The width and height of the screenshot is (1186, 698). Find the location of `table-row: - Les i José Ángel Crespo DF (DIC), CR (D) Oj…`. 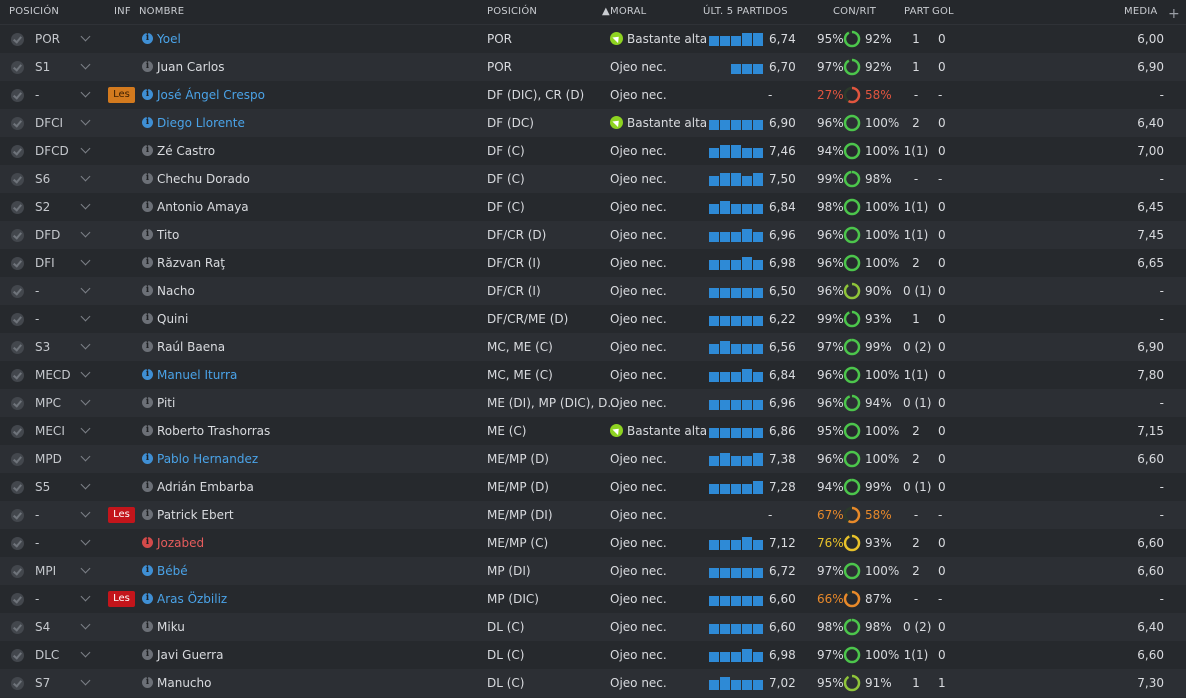

table-row: - Les i José Ángel Crespo DF (DIC), CR (D) Oj… is located at coordinates (593, 95).